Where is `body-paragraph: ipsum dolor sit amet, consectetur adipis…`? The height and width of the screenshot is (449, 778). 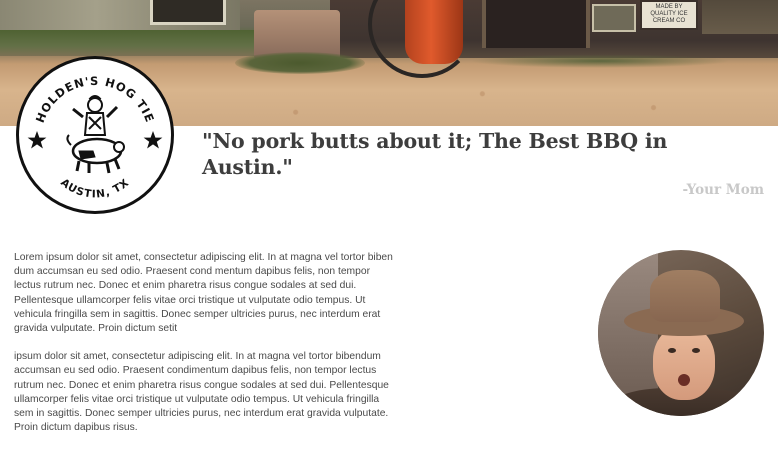 body-paragraph: ipsum dolor sit amet, consectetur adipis… is located at coordinates (201, 392).